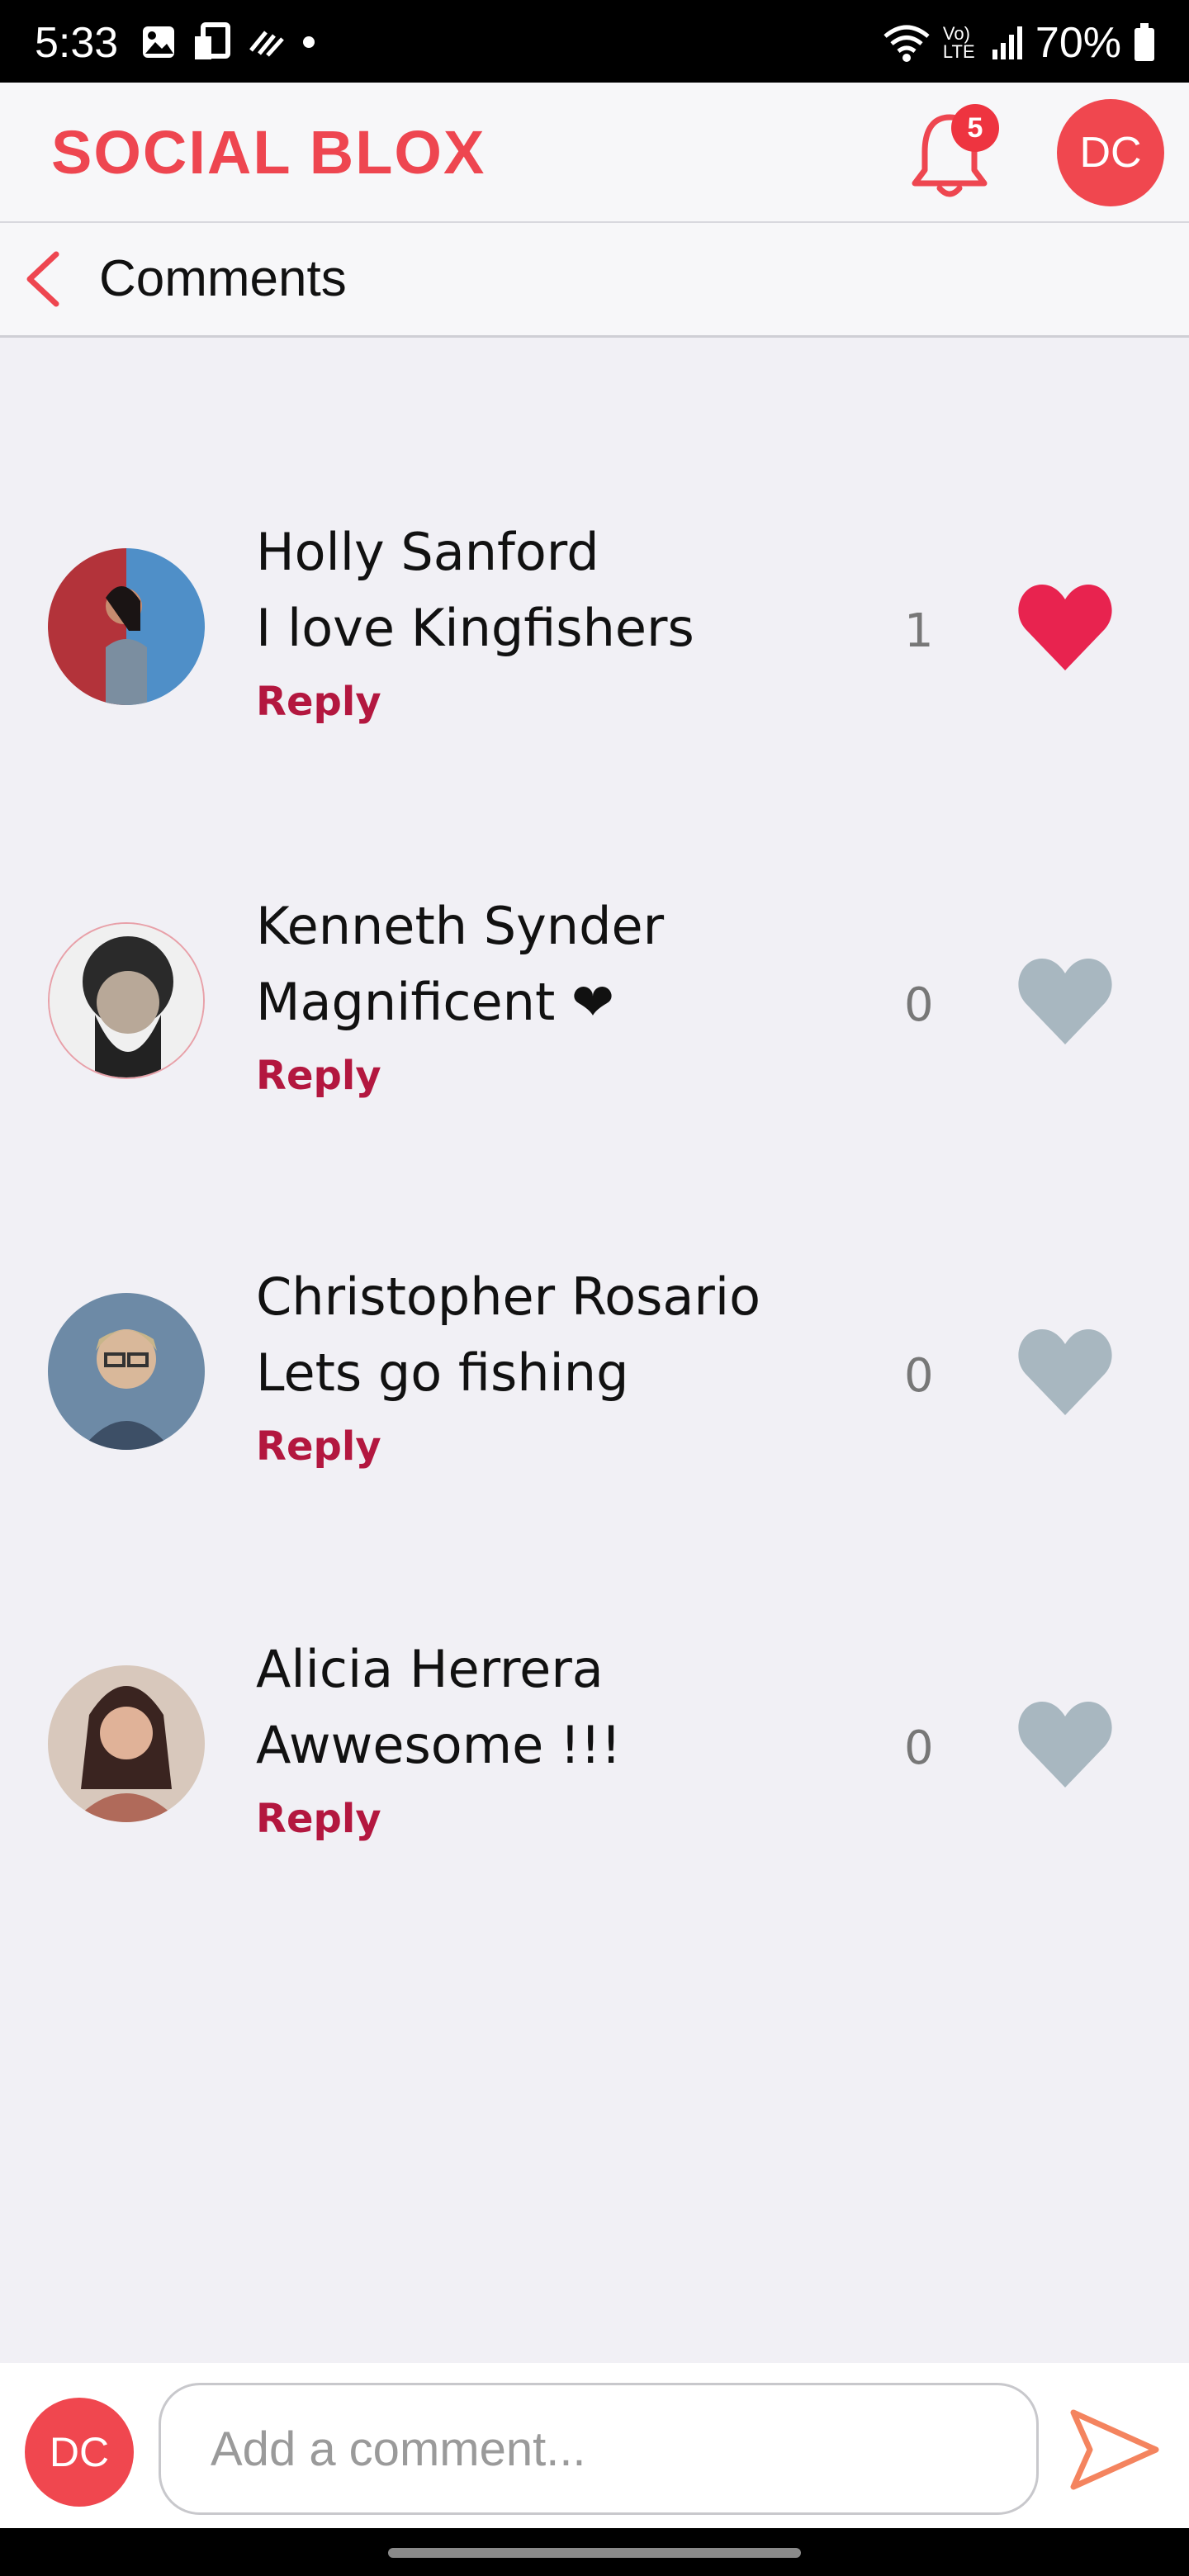 This screenshot has height=2576, width=1189. Describe the element at coordinates (958, 42) in the screenshot. I see `volte-icon: Vo) LTE` at that location.